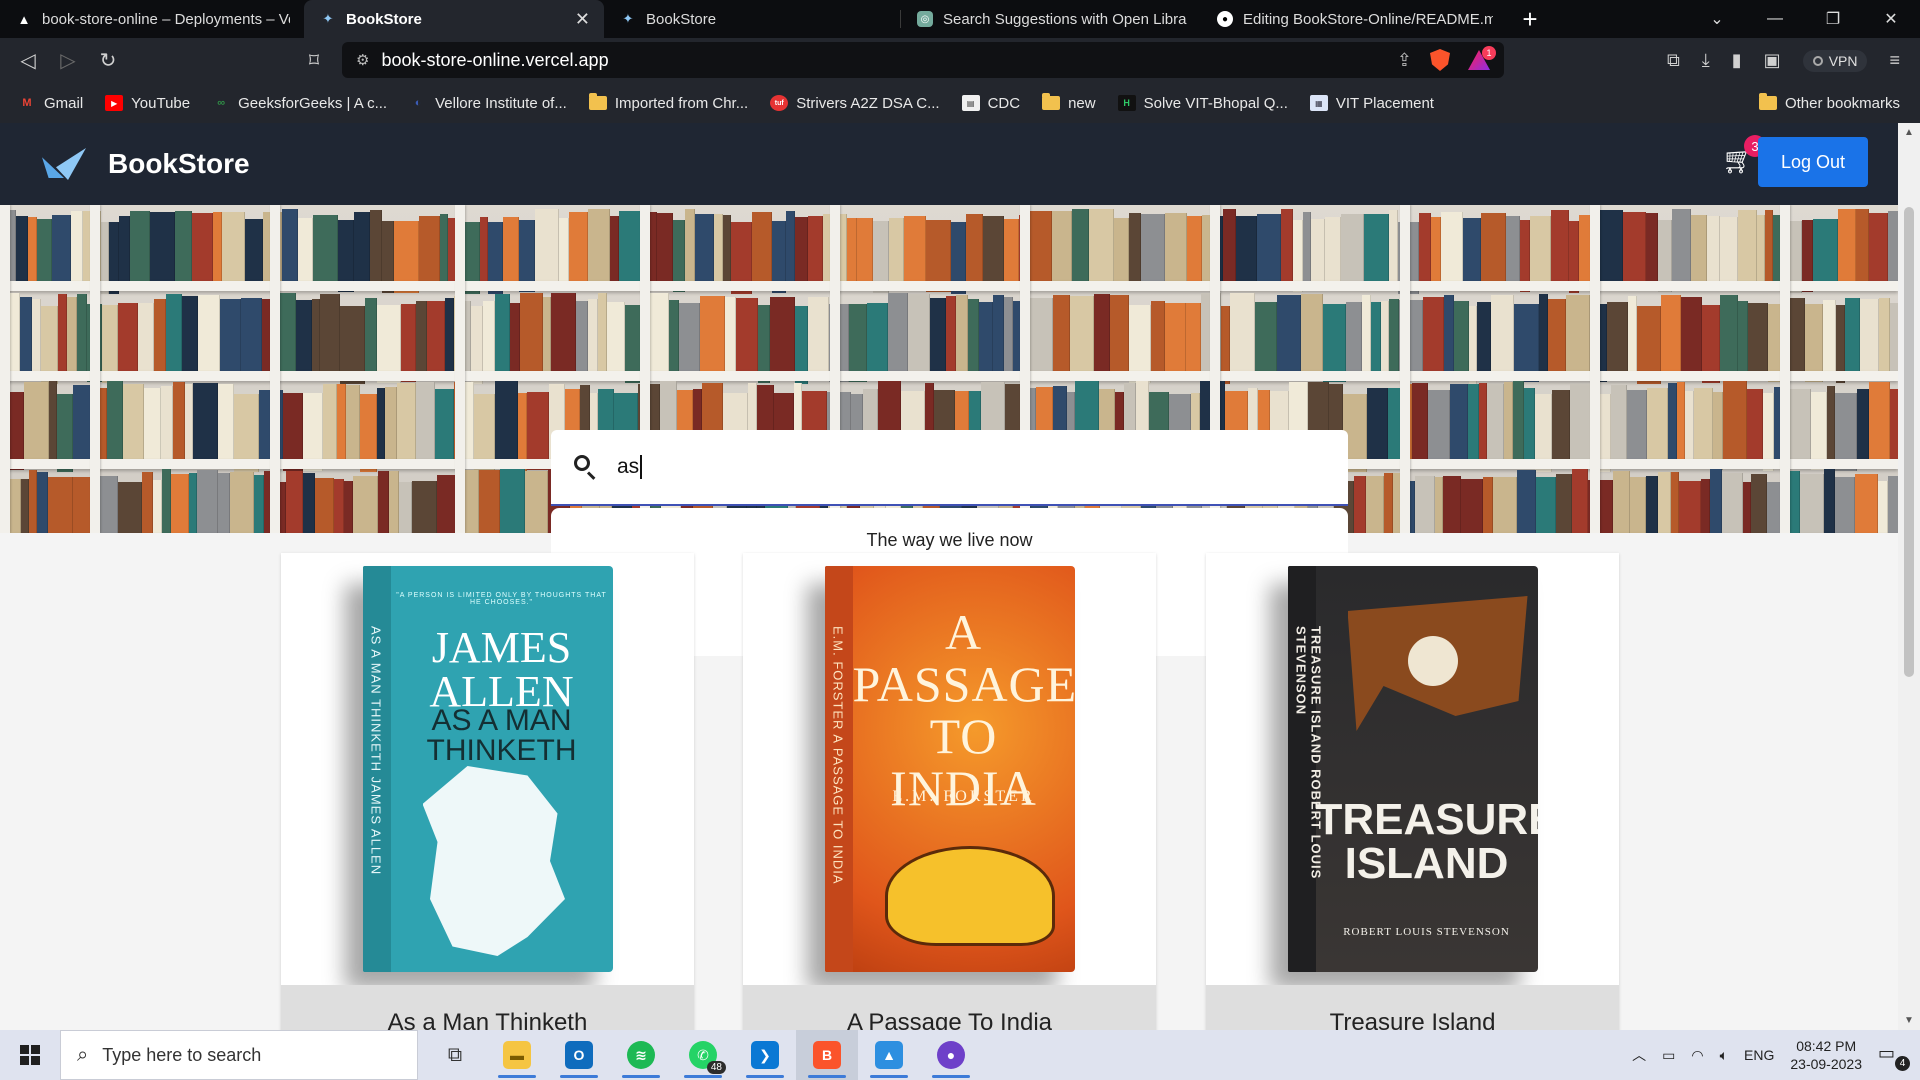 This screenshot has width=1920, height=1080. Describe the element at coordinates (64, 164) in the screenshot. I see `bookstore-logo-icon` at that location.